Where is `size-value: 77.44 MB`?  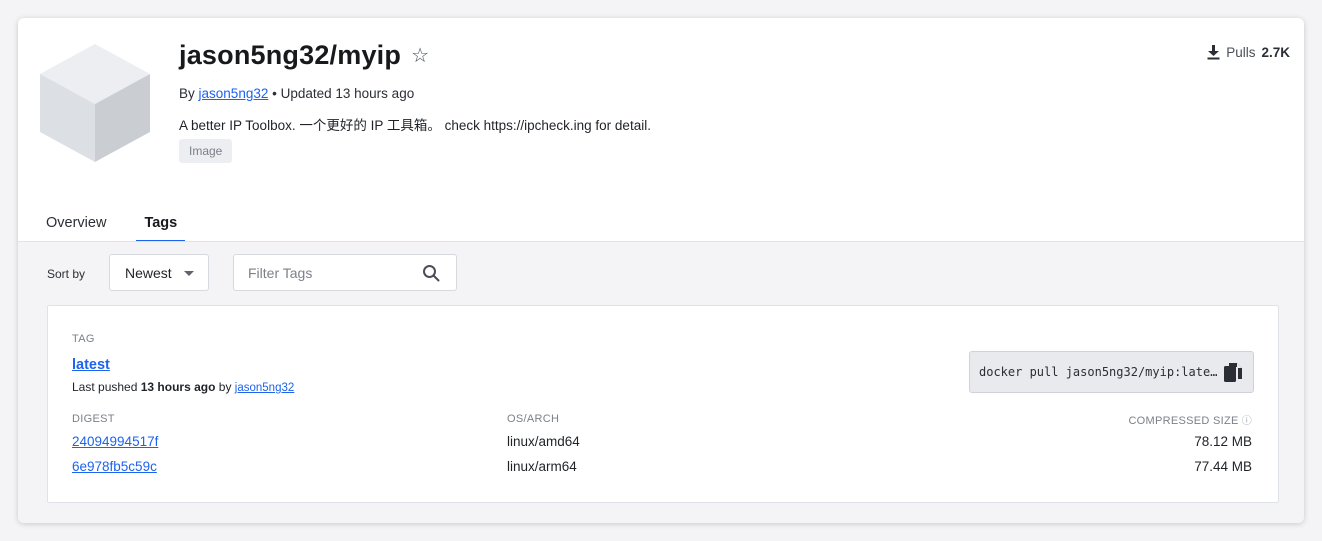
size-value: 77.44 MB is located at coordinates (1223, 466).